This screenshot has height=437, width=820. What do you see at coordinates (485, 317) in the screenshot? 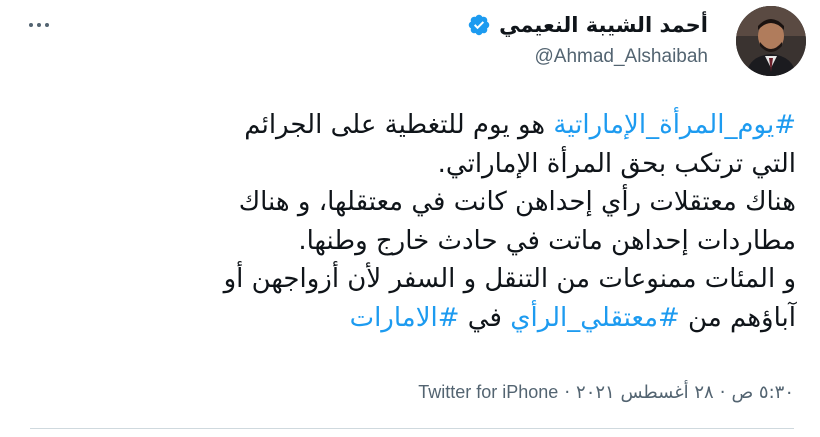
I see `tweet-text-segment: في` at bounding box center [485, 317].